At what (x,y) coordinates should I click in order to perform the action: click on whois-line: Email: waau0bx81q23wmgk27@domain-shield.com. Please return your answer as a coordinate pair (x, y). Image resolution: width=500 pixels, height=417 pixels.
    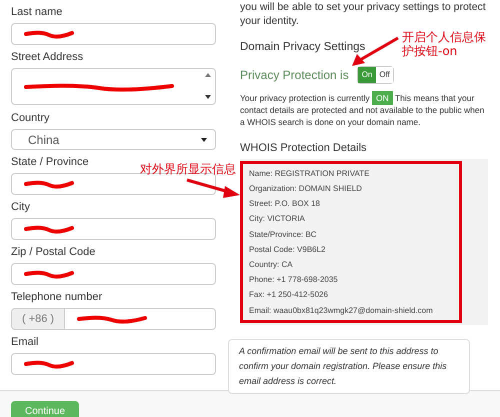
    Looking at the image, I should click on (341, 310).